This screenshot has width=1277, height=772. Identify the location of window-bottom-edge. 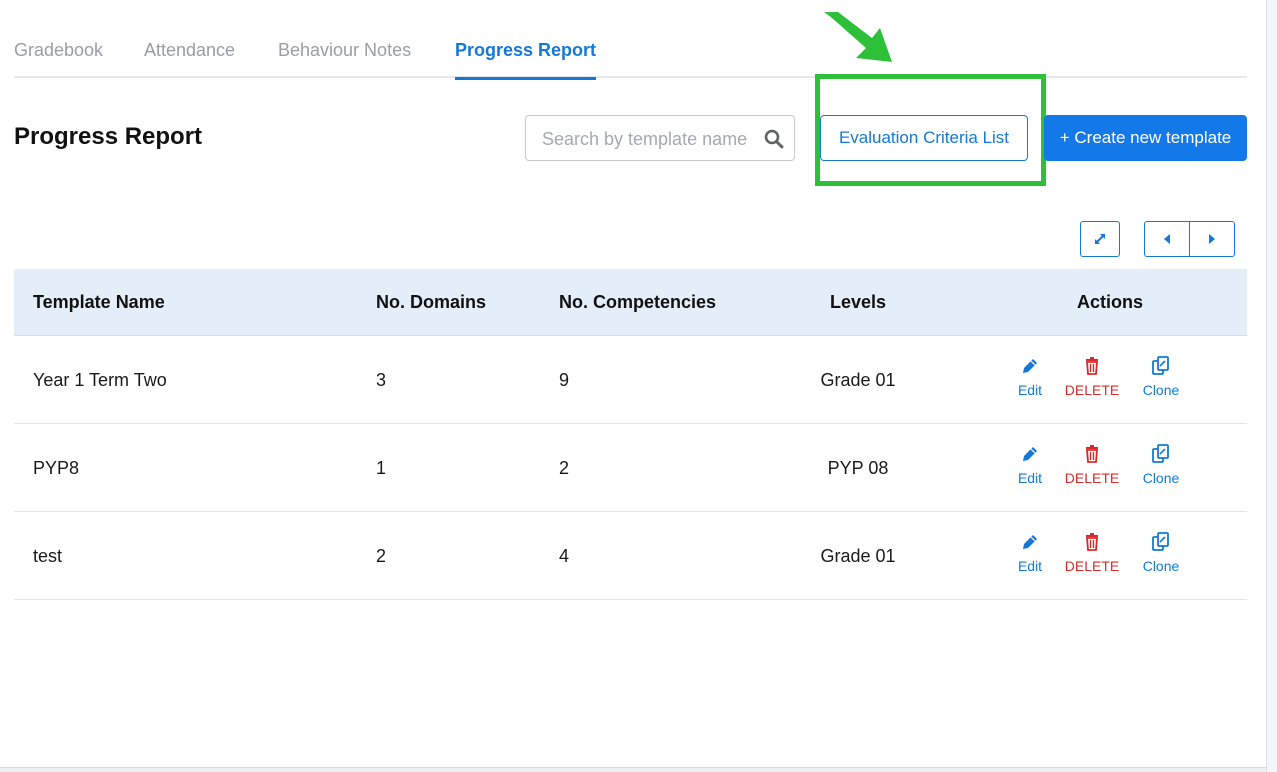
(633, 769).